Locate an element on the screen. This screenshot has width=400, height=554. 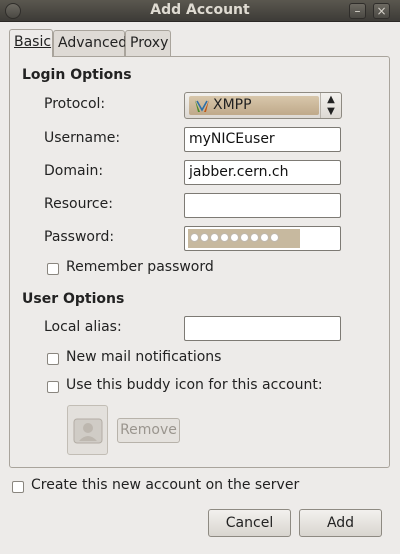
new-mail-label: New mail notifications is located at coordinates (143, 357).